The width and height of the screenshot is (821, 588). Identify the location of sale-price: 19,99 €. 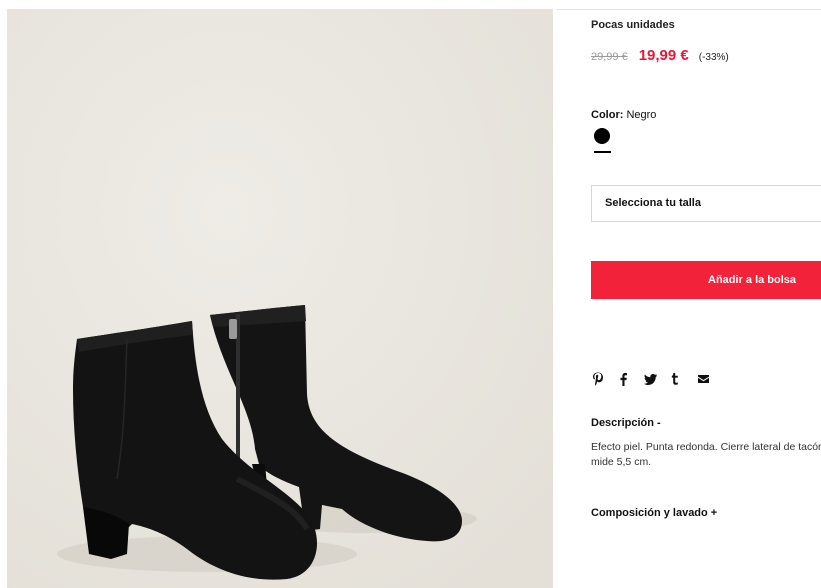
(663, 55).